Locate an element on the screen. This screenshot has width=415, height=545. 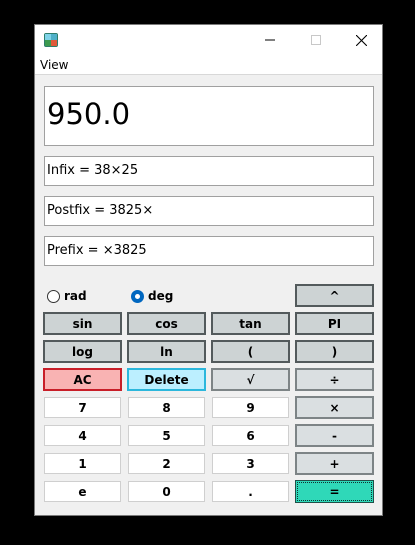
cos-button: cos is located at coordinates (166, 323).